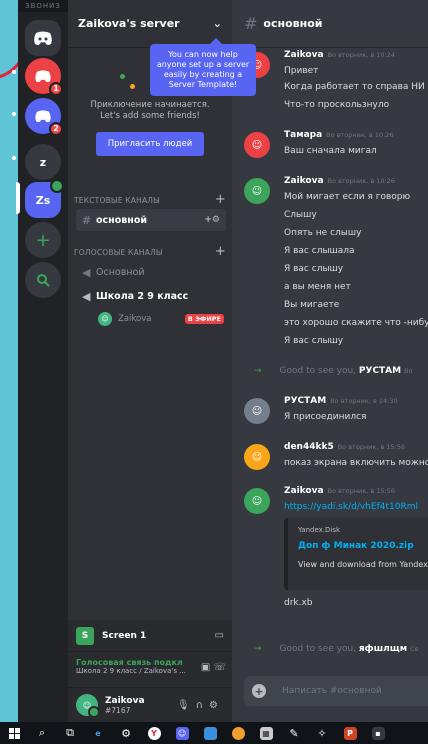 This screenshot has height=744, width=428. What do you see at coordinates (129, 23) in the screenshot?
I see `server-name: Zaikova's server` at bounding box center [129, 23].